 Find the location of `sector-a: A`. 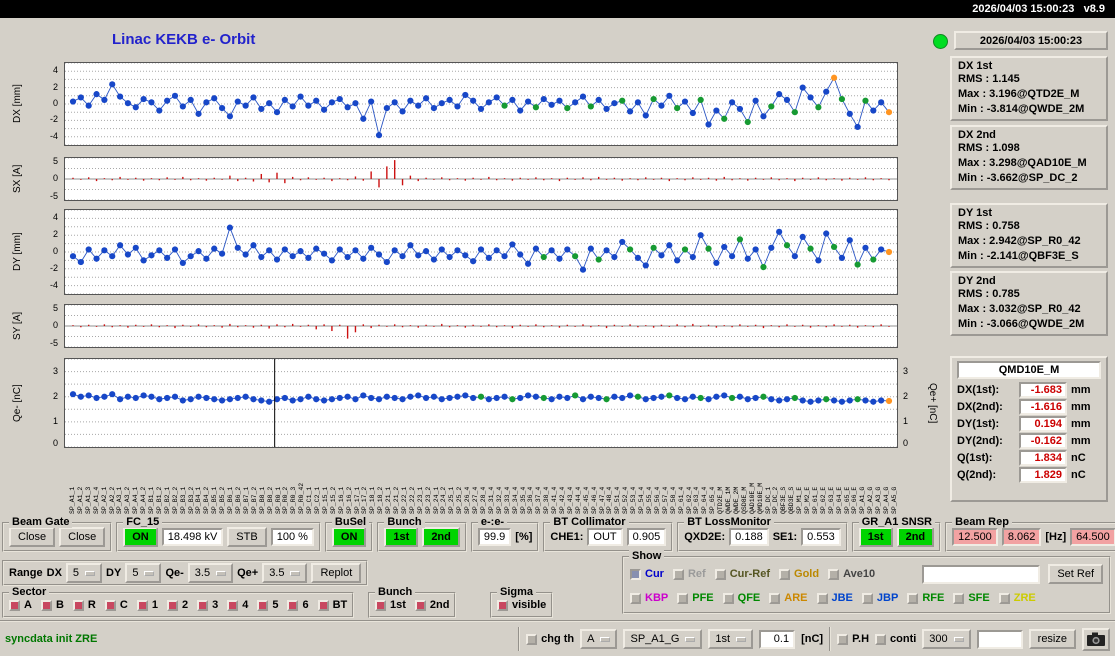

sector-a: A is located at coordinates (20, 605).